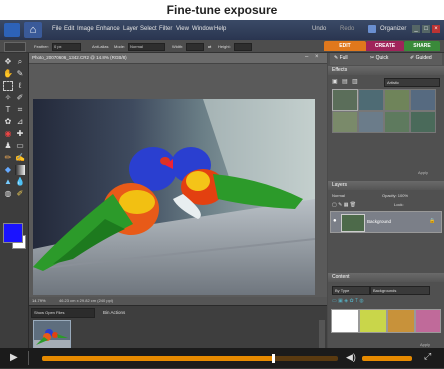 The image size is (444, 369). I want to click on type-tool-icon: T, so click(8, 110).